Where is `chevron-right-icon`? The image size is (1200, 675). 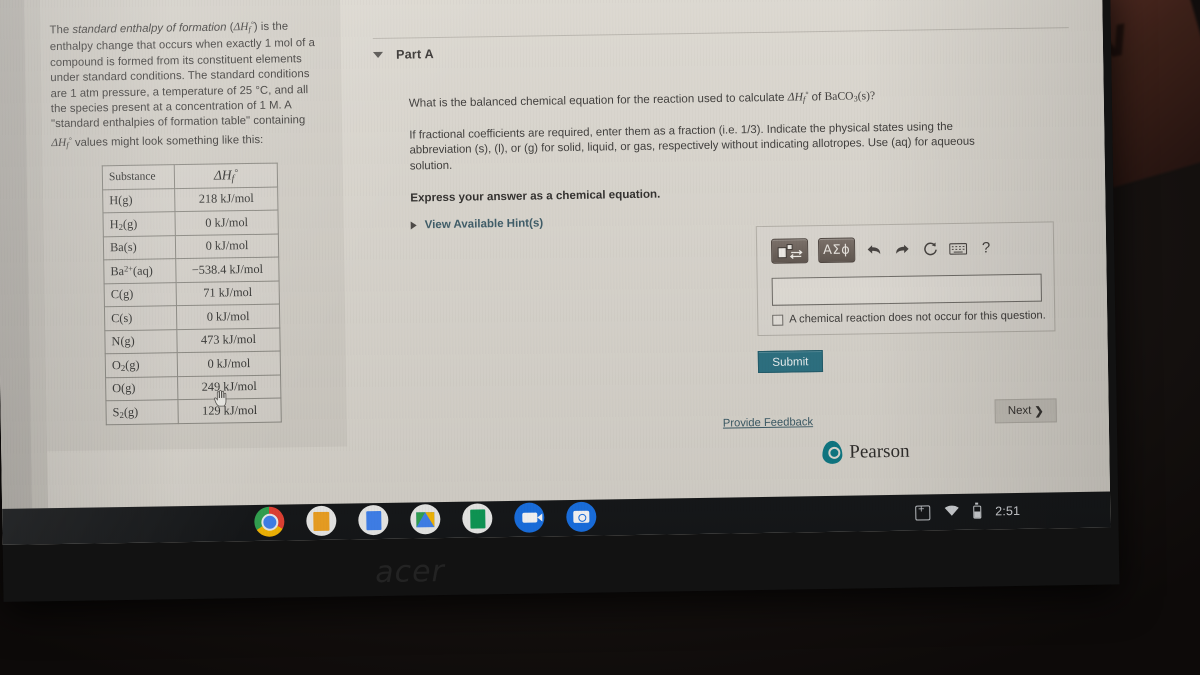
chevron-right-icon is located at coordinates (413, 225).